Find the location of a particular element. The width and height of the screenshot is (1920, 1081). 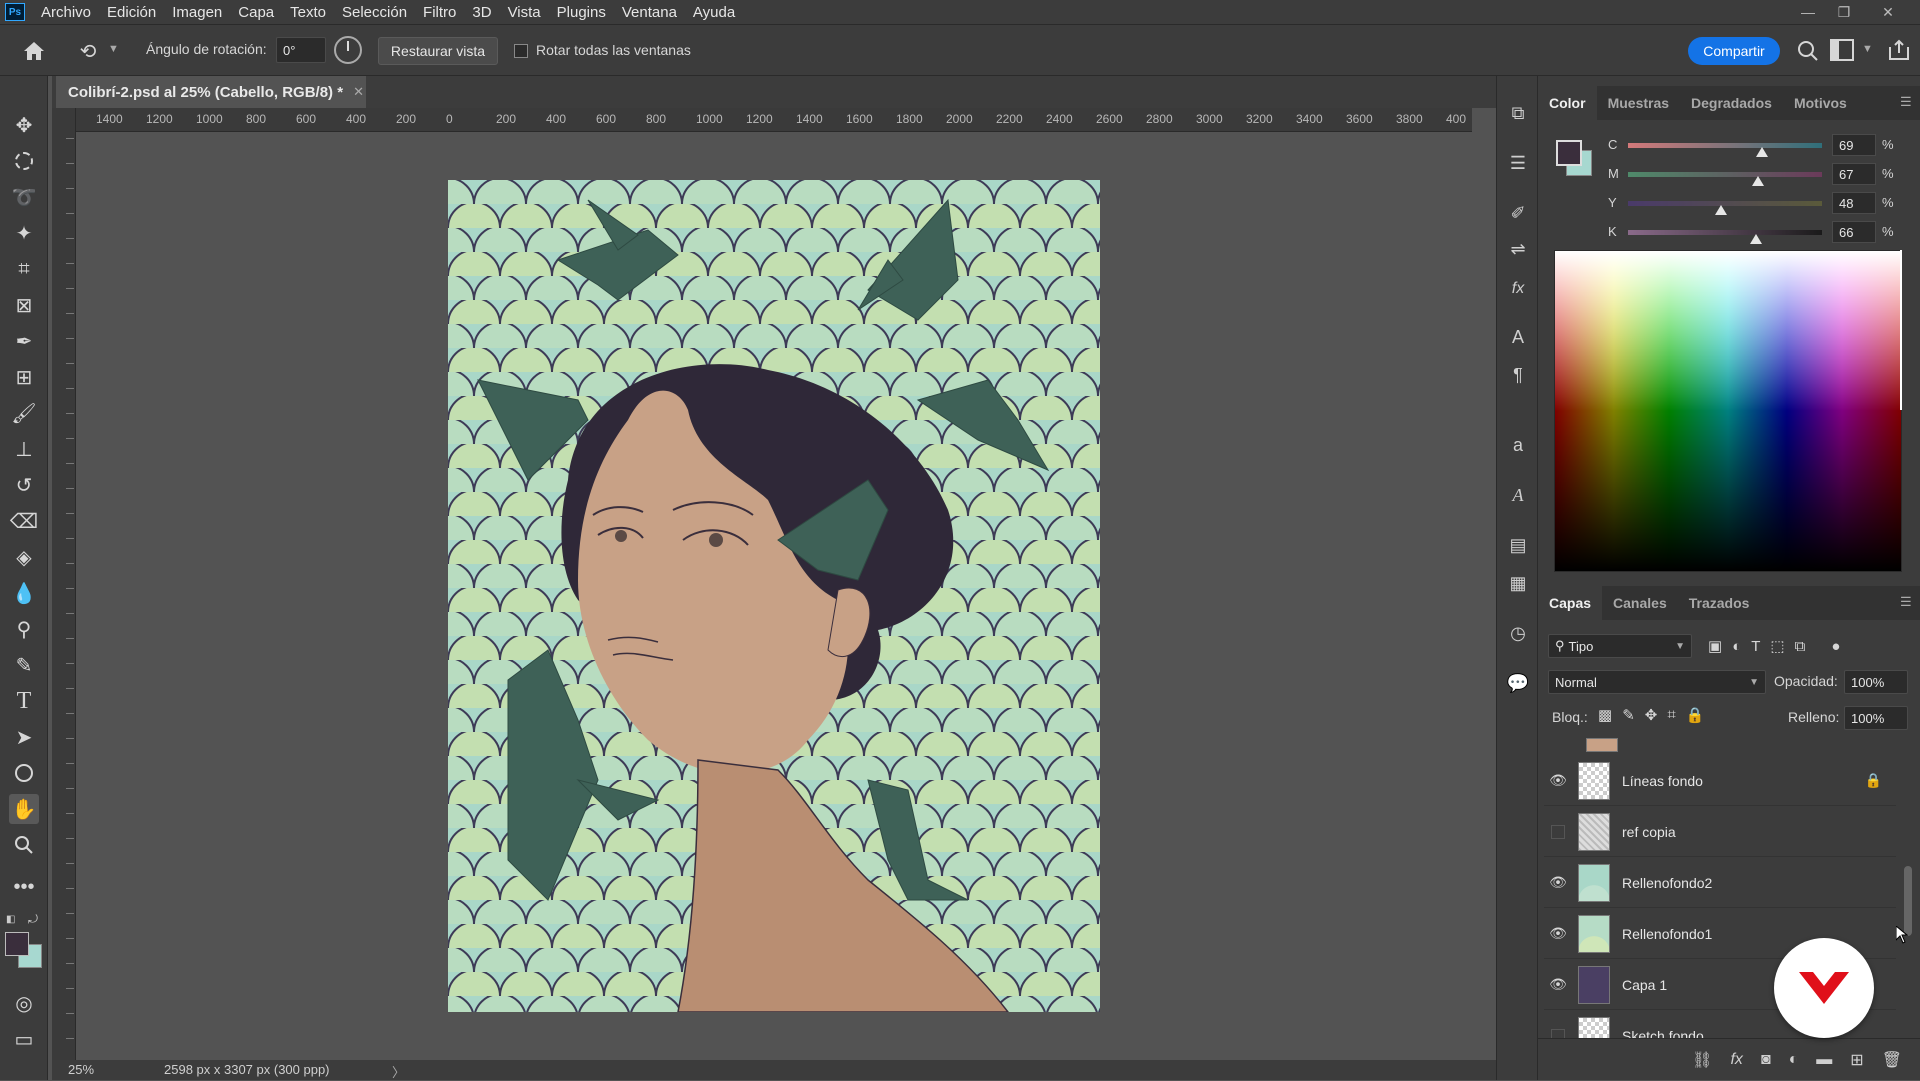

close-tab-icon: ✕ is located at coordinates (358, 92).